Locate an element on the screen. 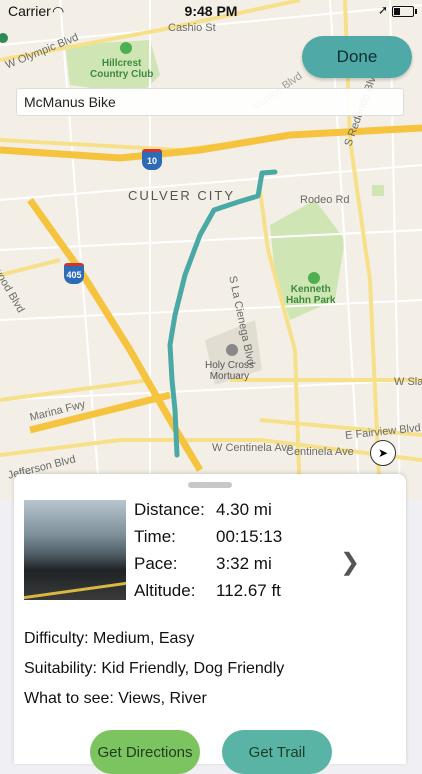  battery-icon is located at coordinates (404, 11).